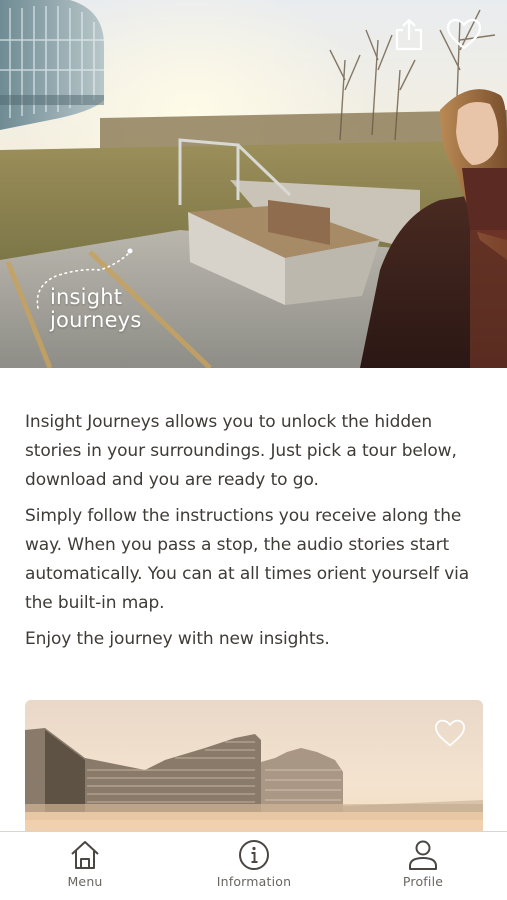 The image size is (507, 900). What do you see at coordinates (254, 855) in the screenshot?
I see `info-icon` at bounding box center [254, 855].